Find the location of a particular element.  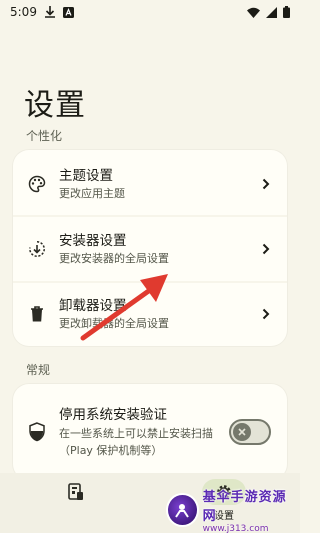

section-label-personalization: 个性化 is located at coordinates (44, 136).